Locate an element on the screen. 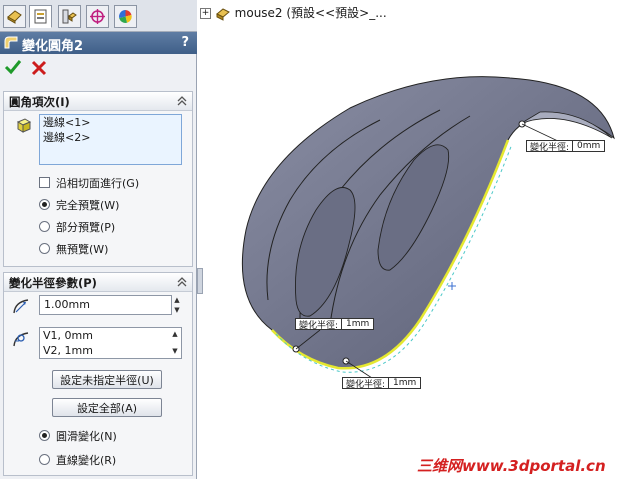  manager-tabs is located at coordinates (98, 16).